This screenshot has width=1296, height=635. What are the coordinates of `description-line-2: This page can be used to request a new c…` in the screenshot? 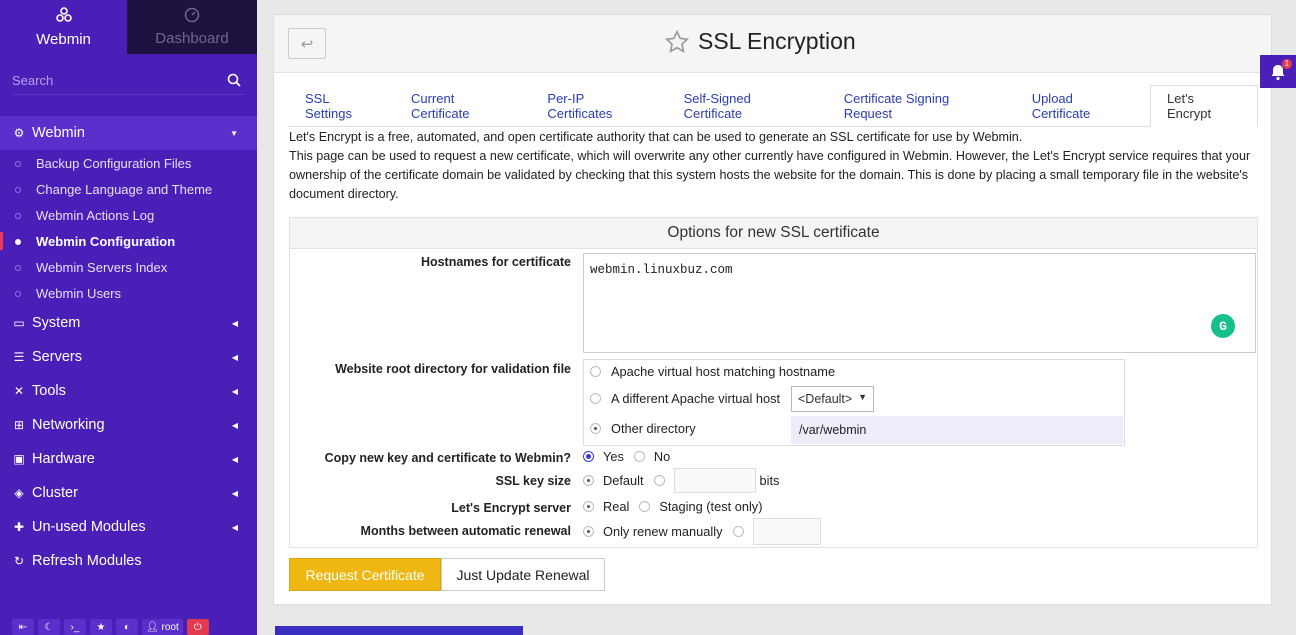 It's located at (770, 175).